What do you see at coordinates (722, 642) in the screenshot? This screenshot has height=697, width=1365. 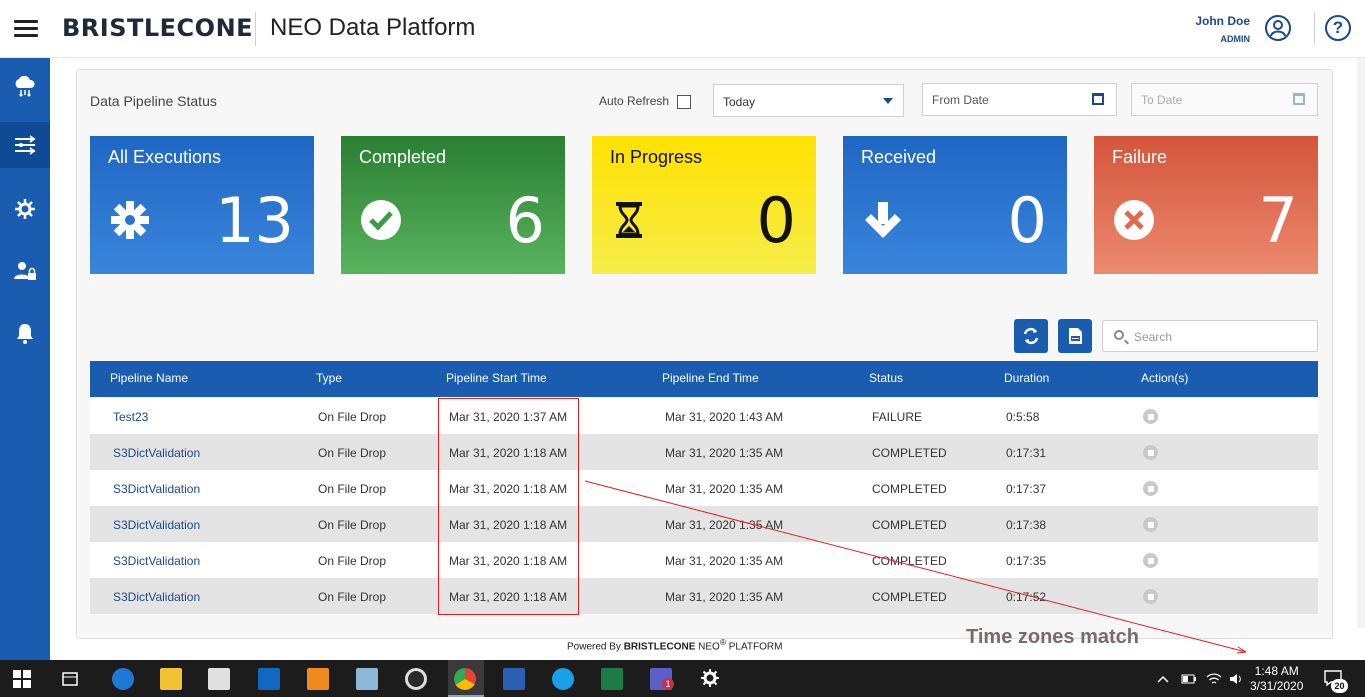 I see `registered-mark: ®` at bounding box center [722, 642].